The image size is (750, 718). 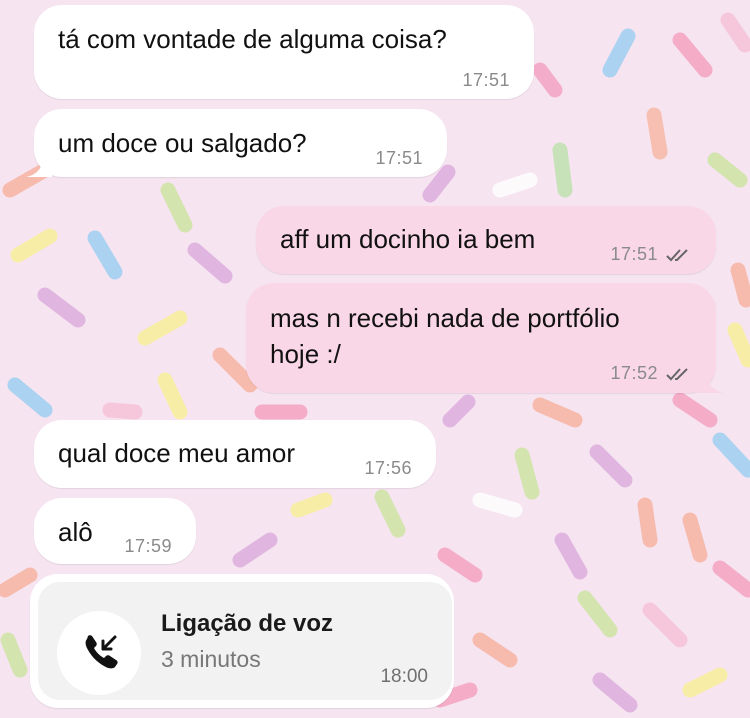 I want to click on message-text-line: mas n recebi nada de portfólio, so click(x=445, y=318).